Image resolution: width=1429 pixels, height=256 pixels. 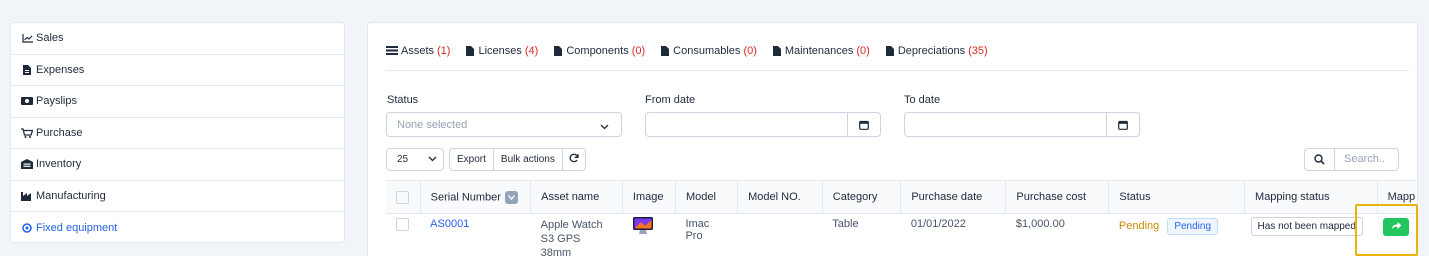 I want to click on refresh-button, so click(x=574, y=159).